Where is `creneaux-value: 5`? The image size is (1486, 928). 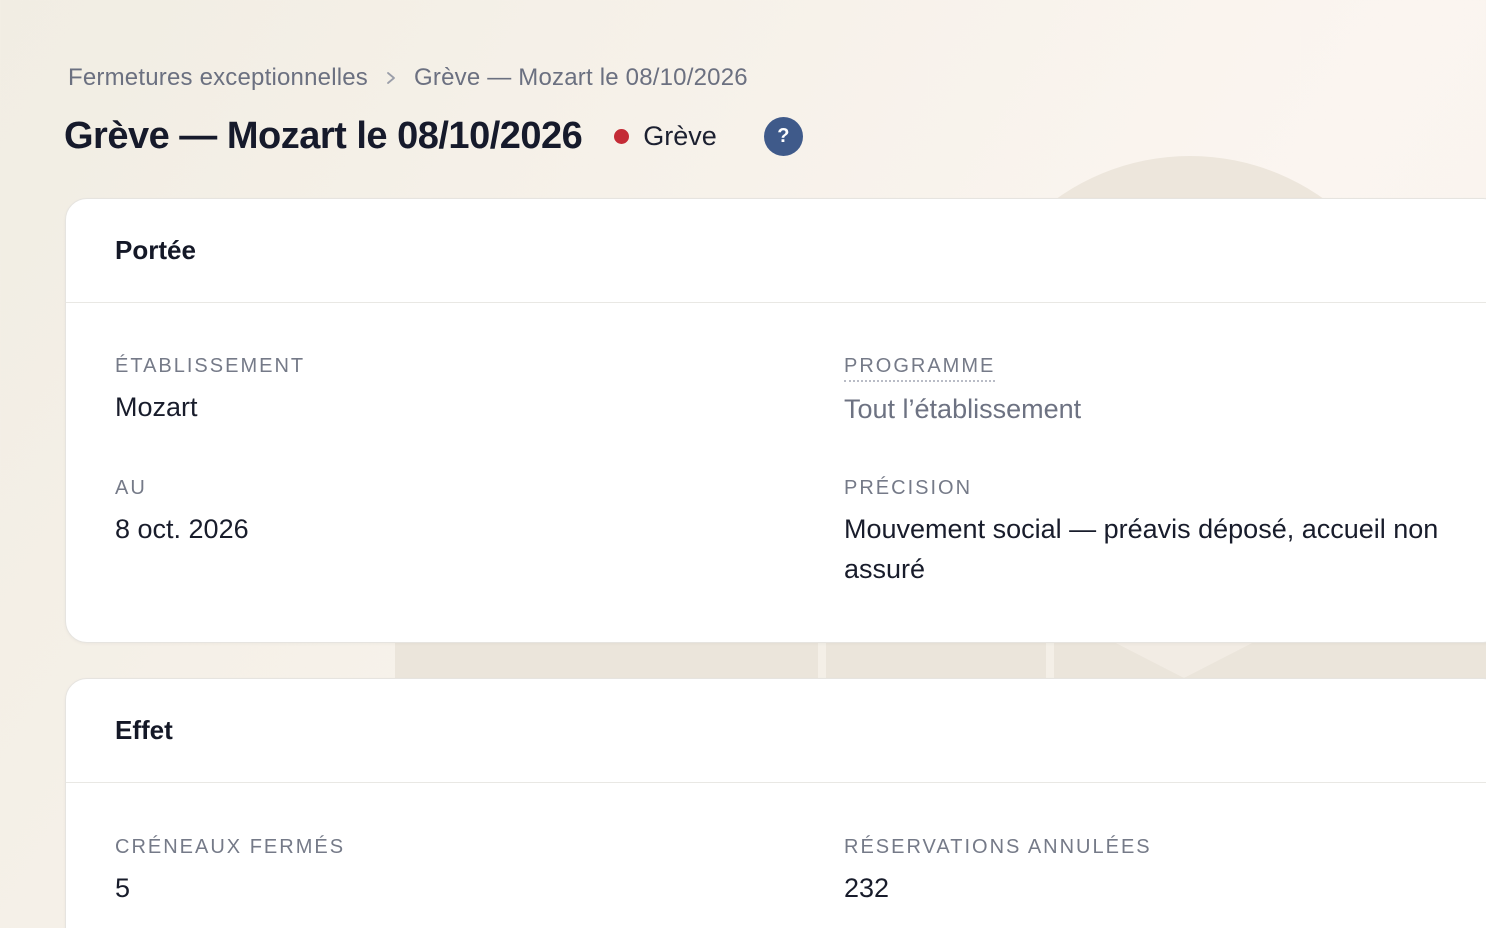
creneaux-value: 5 is located at coordinates (123, 888).